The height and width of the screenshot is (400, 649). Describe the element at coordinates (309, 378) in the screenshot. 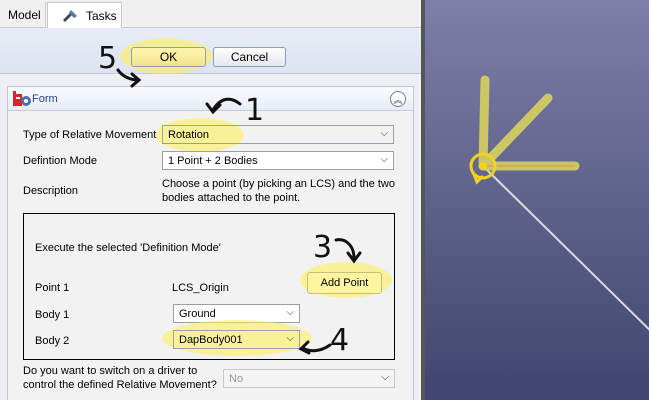

I see `driver-select: No ⌵` at that location.